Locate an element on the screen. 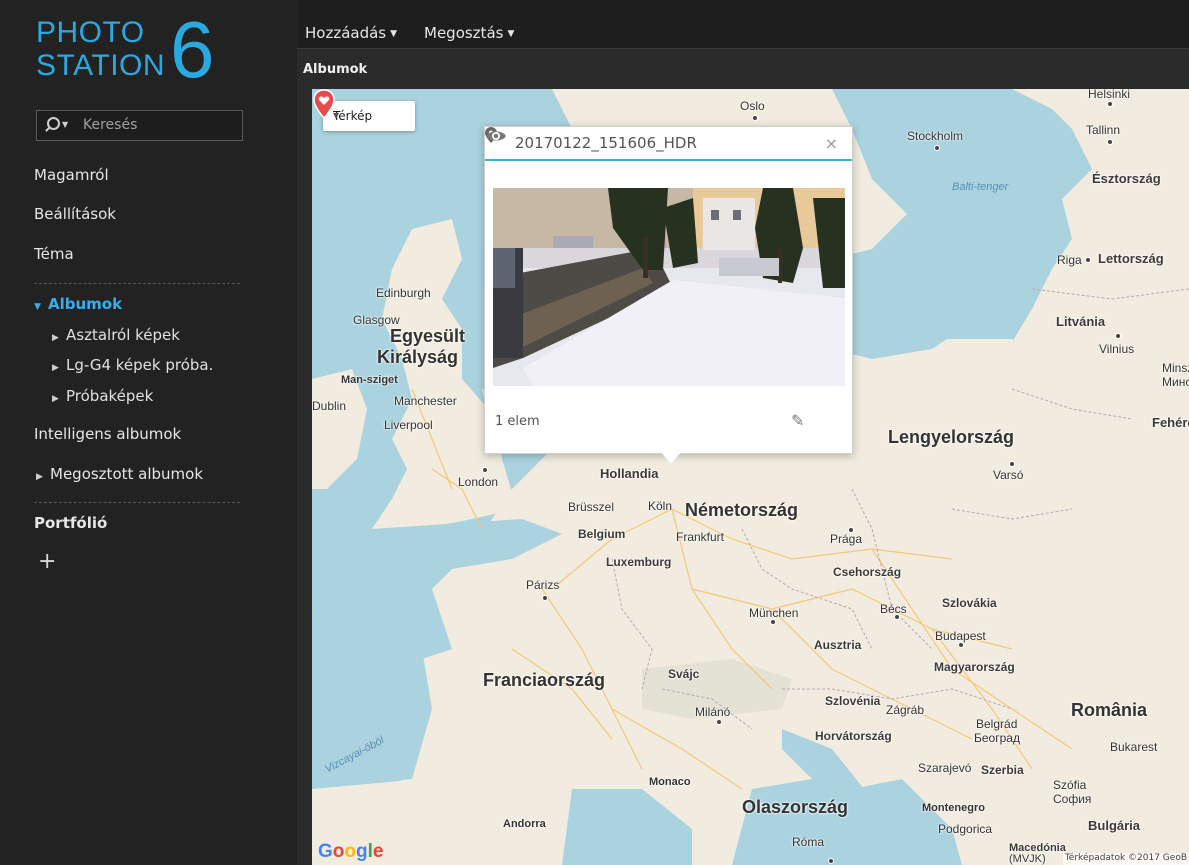 This screenshot has width=1189, height=865. sidebar-item-label: Lg-G4 képek próba. is located at coordinates (140, 365).